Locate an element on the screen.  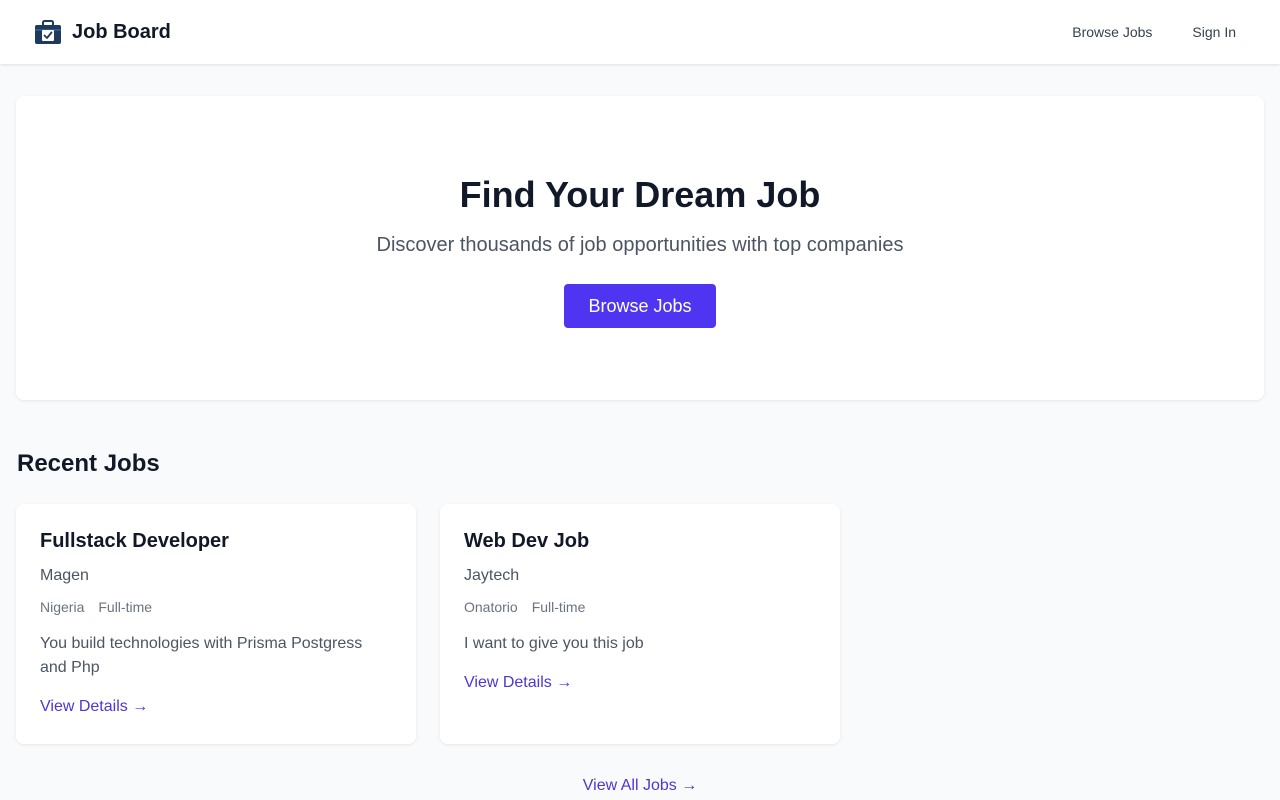
hero-title: Find Your Dream Job is located at coordinates (640, 194).